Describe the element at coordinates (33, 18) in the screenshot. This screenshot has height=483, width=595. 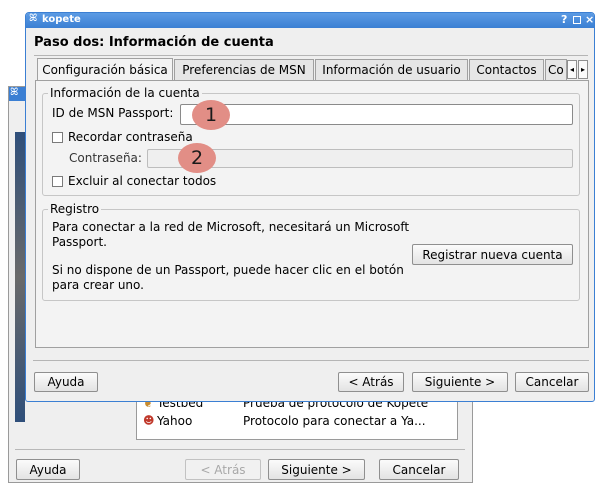
I see `kopete-app-icon: ꕤ` at that location.